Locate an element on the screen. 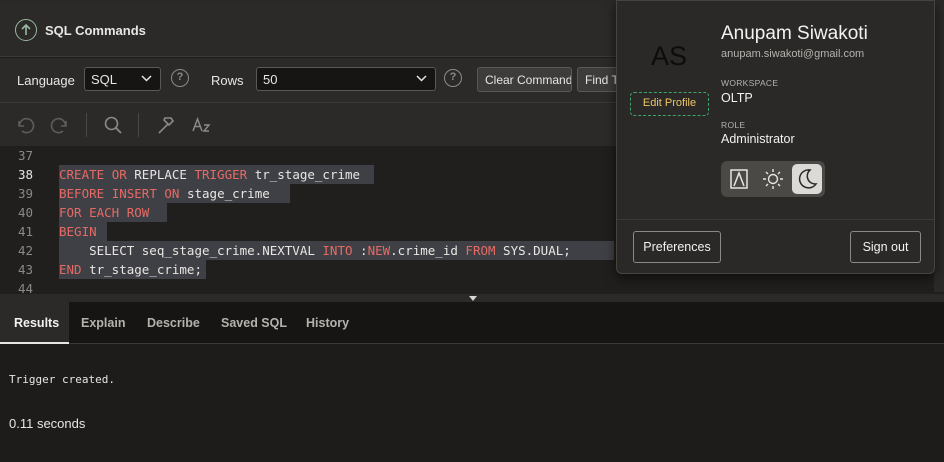 The image size is (944, 462). rows-label: Rows is located at coordinates (227, 80).